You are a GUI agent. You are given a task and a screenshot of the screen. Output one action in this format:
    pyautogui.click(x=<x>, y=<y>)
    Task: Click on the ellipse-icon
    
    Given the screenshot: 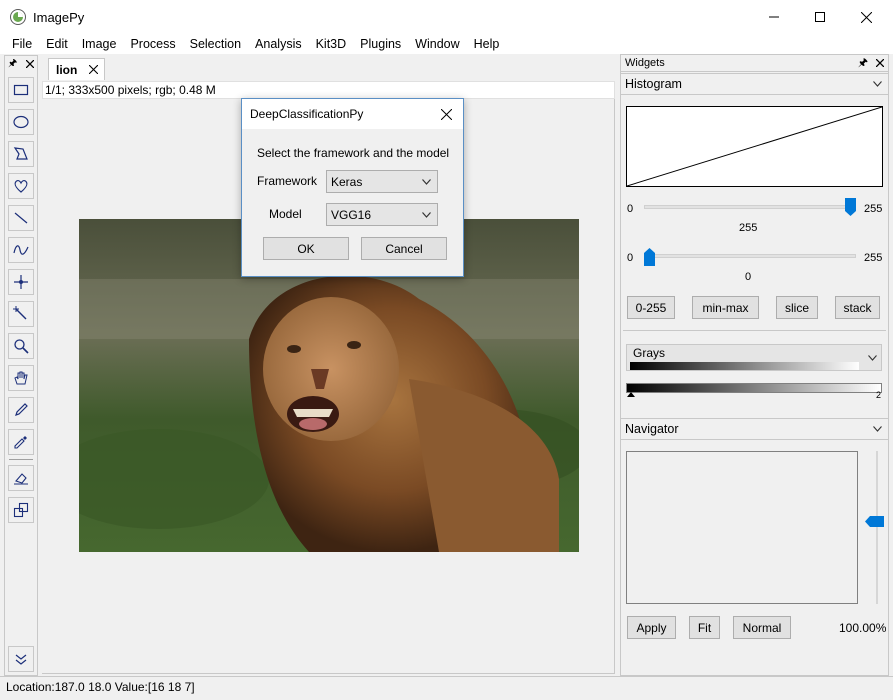 What is the action you would take?
    pyautogui.click(x=21, y=122)
    